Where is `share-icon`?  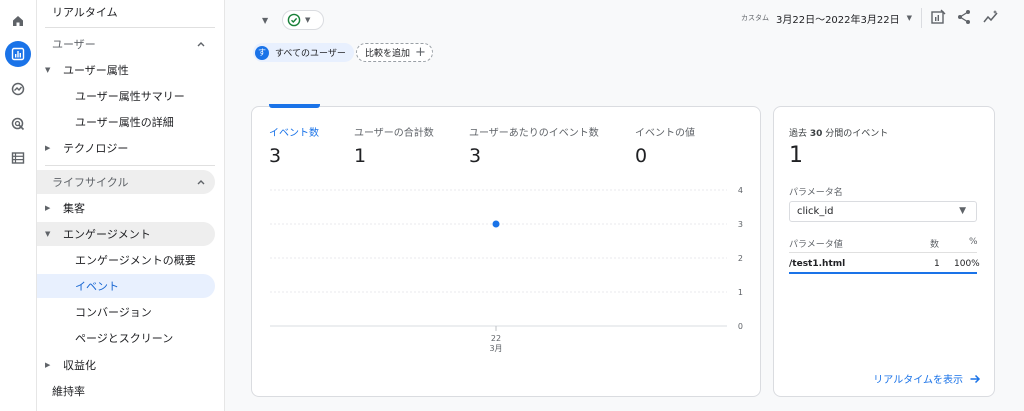 share-icon is located at coordinates (964, 17).